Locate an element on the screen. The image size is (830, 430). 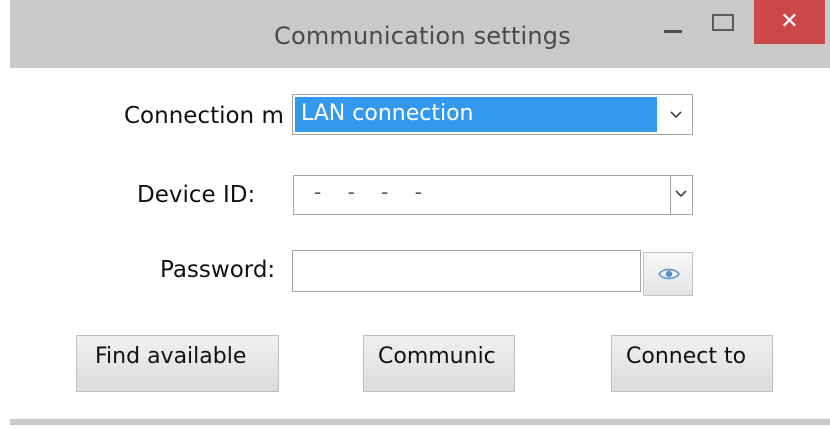
password-input is located at coordinates (466, 271).